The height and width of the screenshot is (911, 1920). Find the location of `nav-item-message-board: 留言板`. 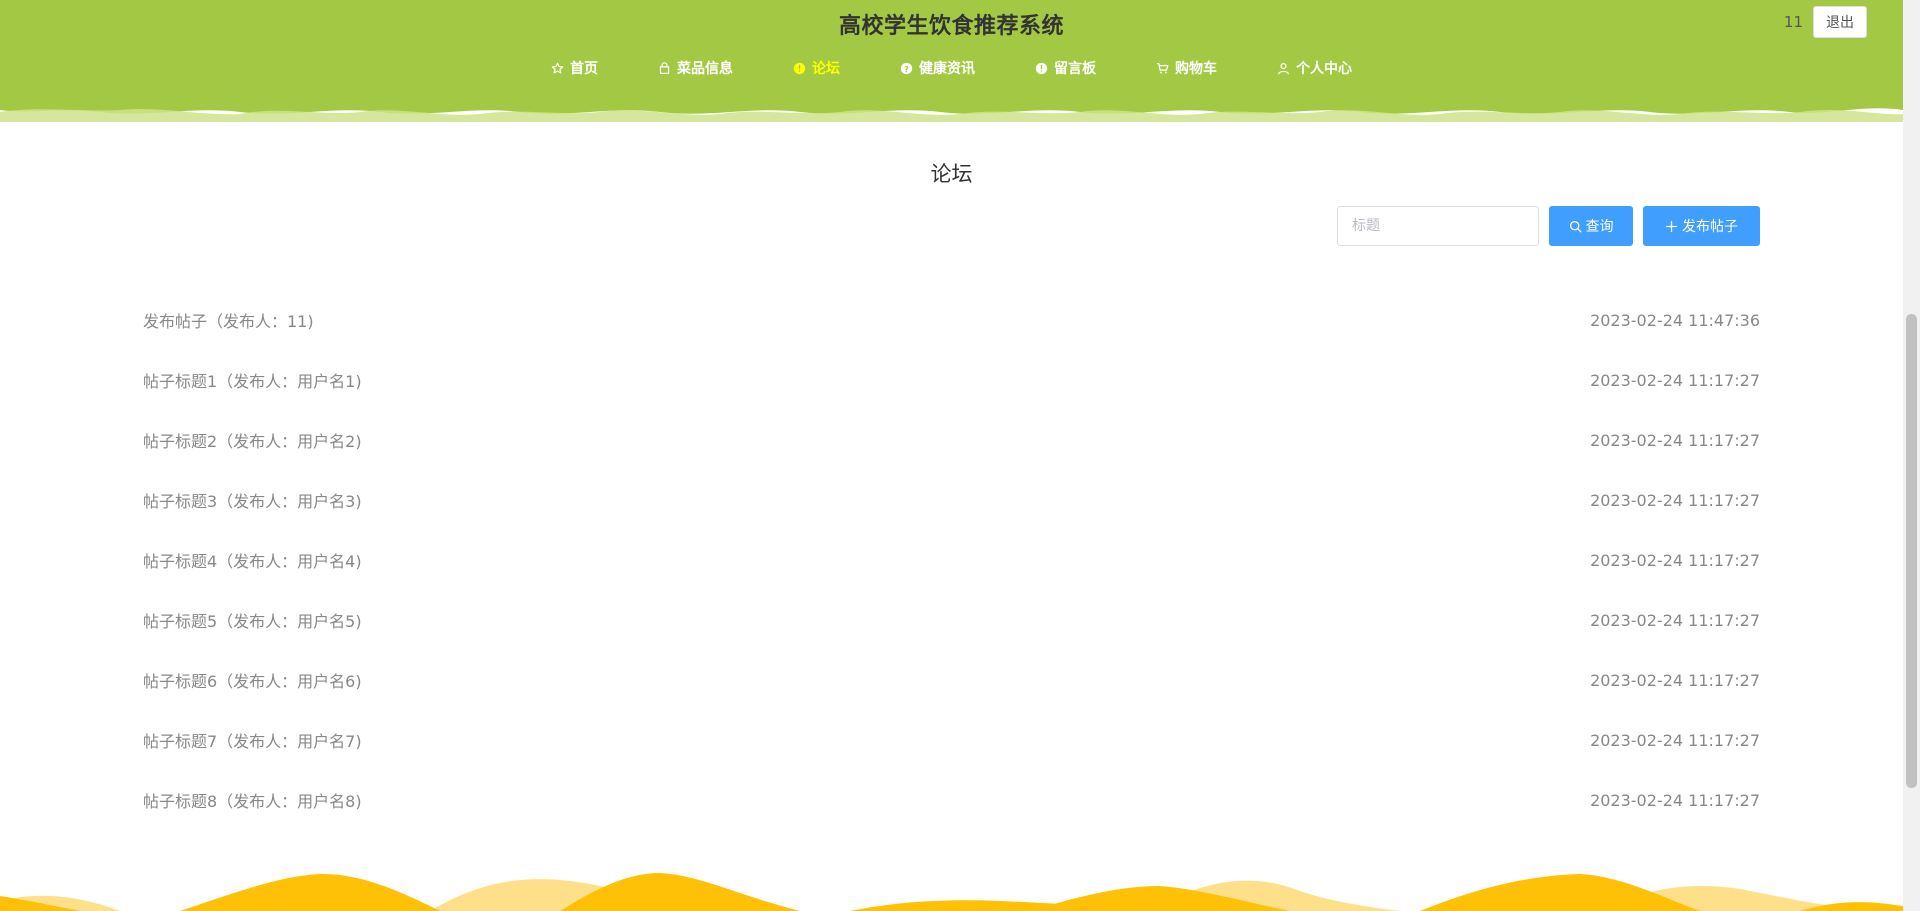

nav-item-message-board: 留言板 is located at coordinates (1065, 68).